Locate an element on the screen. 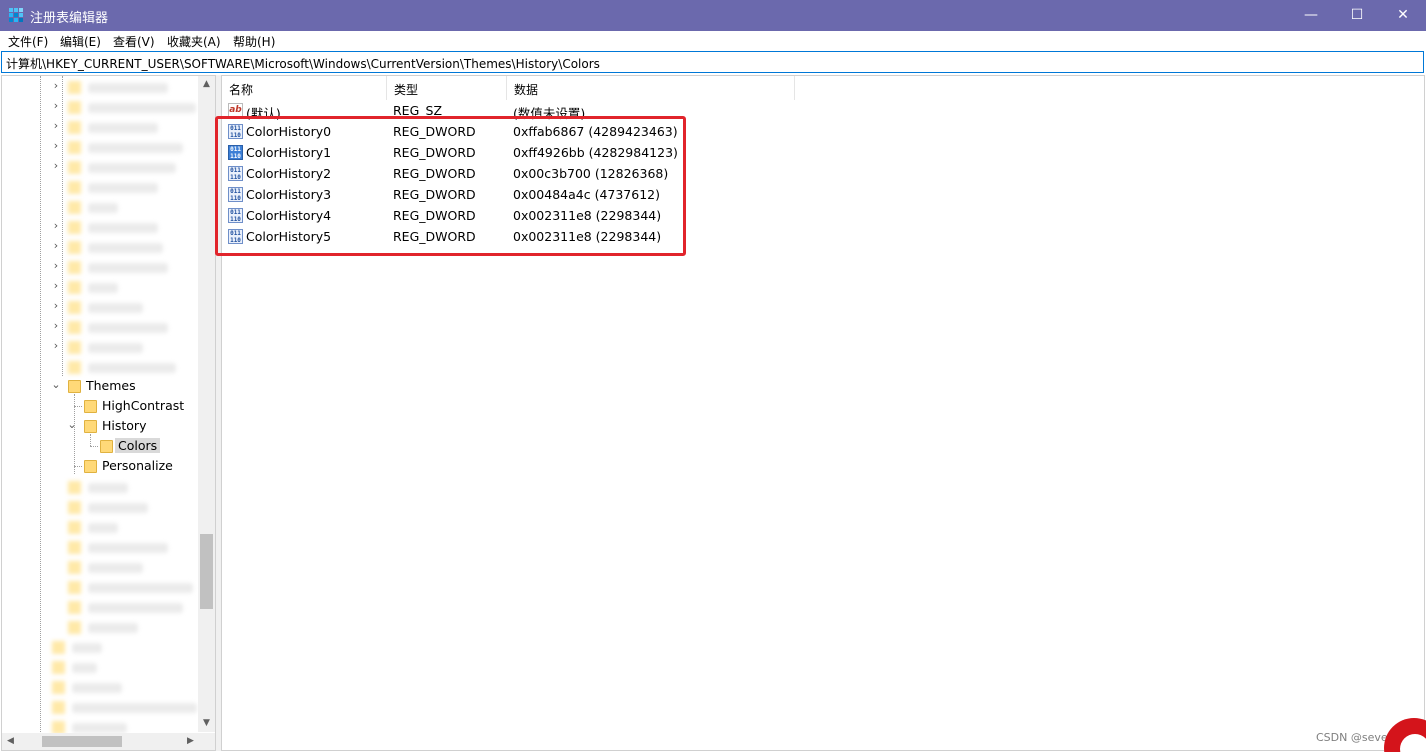  menu-view: 查看(V) is located at coordinates (134, 41).